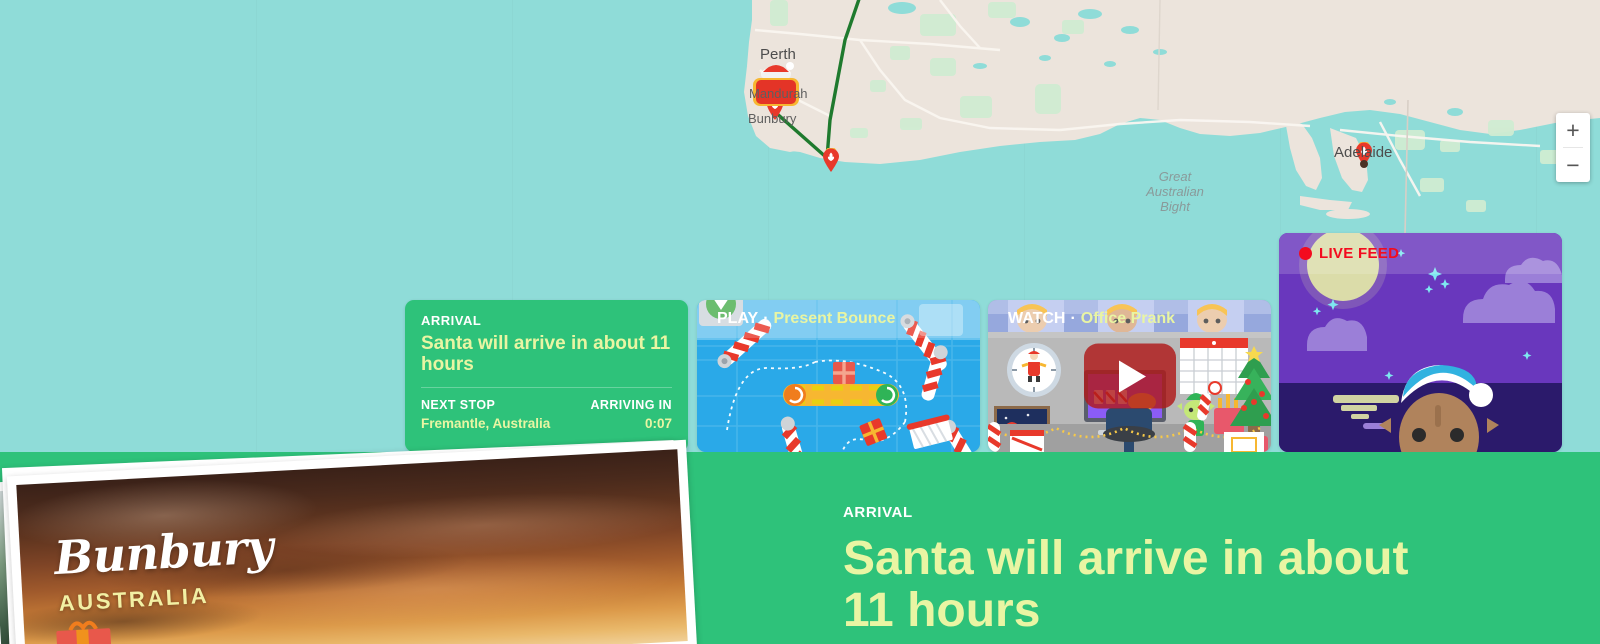 The image size is (1600, 644). What do you see at coordinates (163, 552) in the screenshot?
I see `postcard-city-name: Bunbury` at bounding box center [163, 552].